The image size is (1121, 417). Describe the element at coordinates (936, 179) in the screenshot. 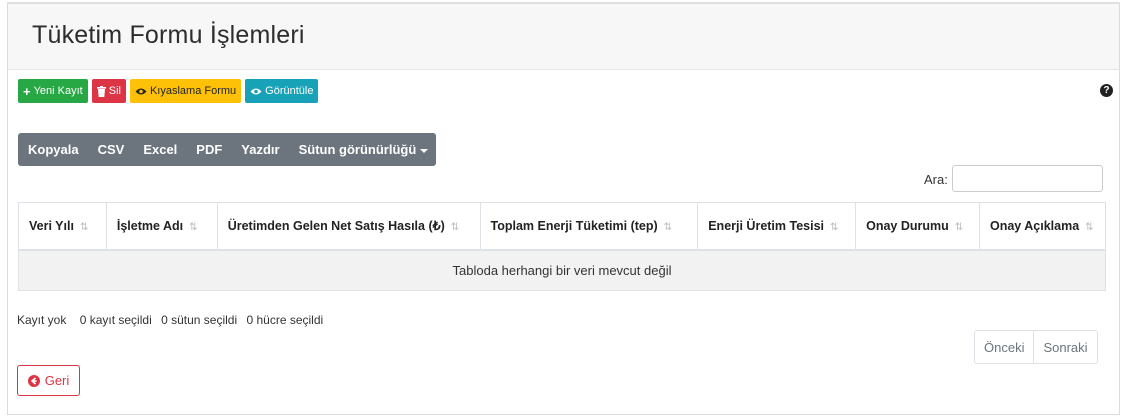

I see `search-label: Ara:` at that location.